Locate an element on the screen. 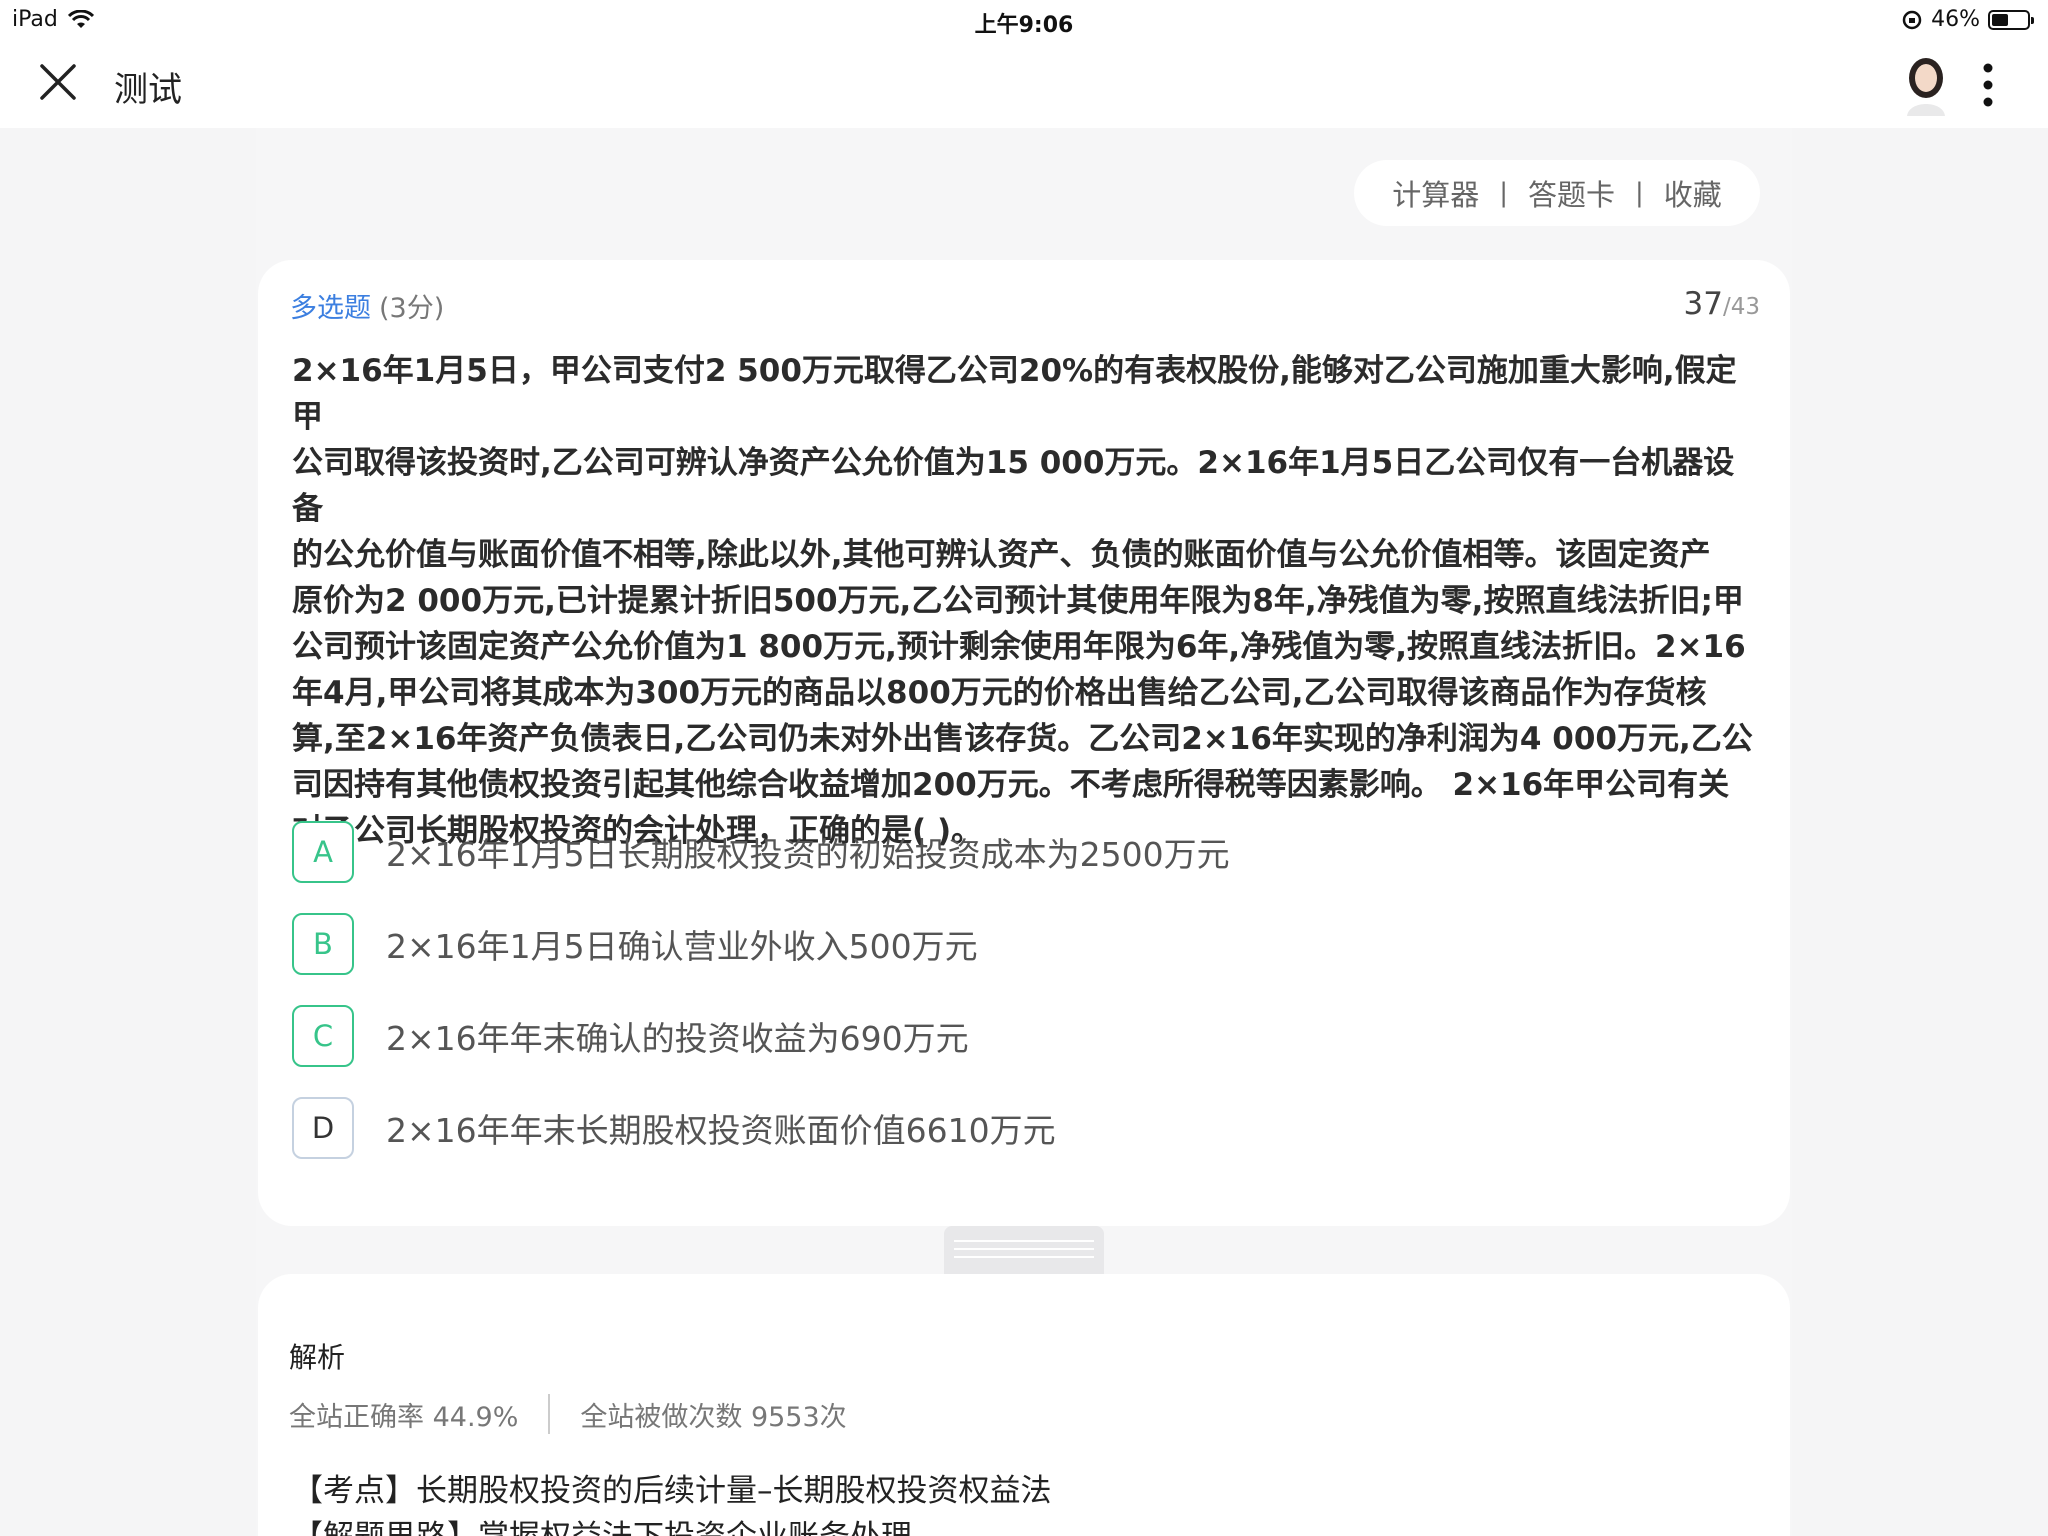 This screenshot has height=1536, width=2048. option-letter: C is located at coordinates (323, 1036).